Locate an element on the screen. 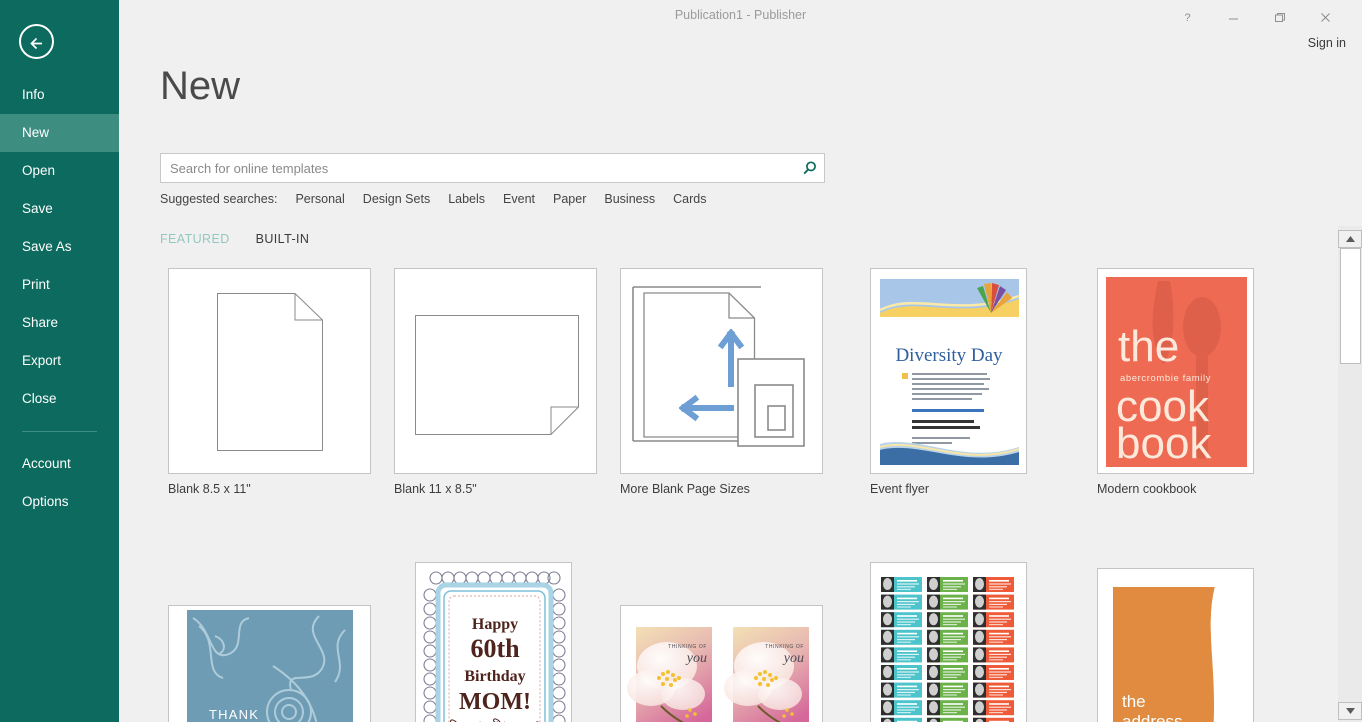 This screenshot has width=1362, height=722. thumbnail-modern-cookbook: the abercrombie family cook book is located at coordinates (1175, 371).